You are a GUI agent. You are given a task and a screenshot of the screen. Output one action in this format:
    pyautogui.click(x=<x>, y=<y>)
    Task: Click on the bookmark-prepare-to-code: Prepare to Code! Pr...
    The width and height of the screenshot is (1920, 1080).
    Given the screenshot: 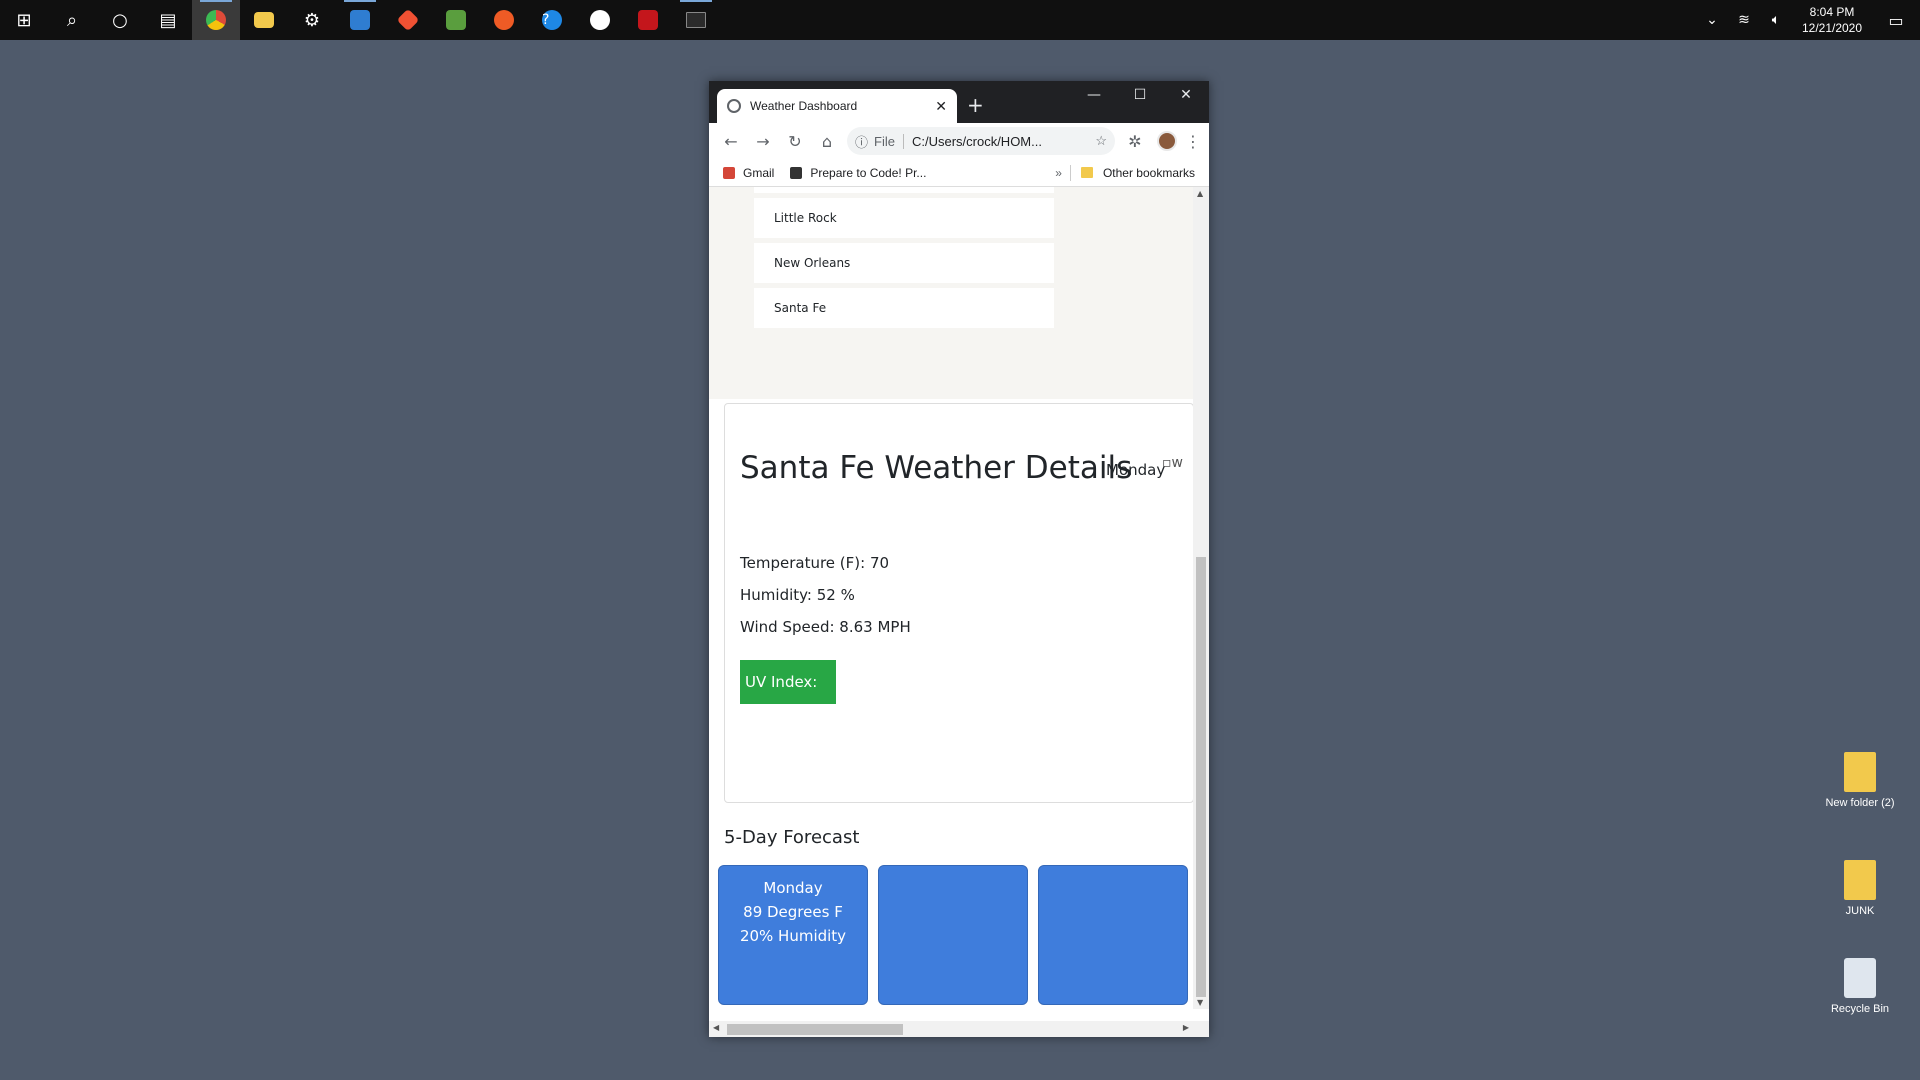 What is the action you would take?
    pyautogui.click(x=858, y=173)
    